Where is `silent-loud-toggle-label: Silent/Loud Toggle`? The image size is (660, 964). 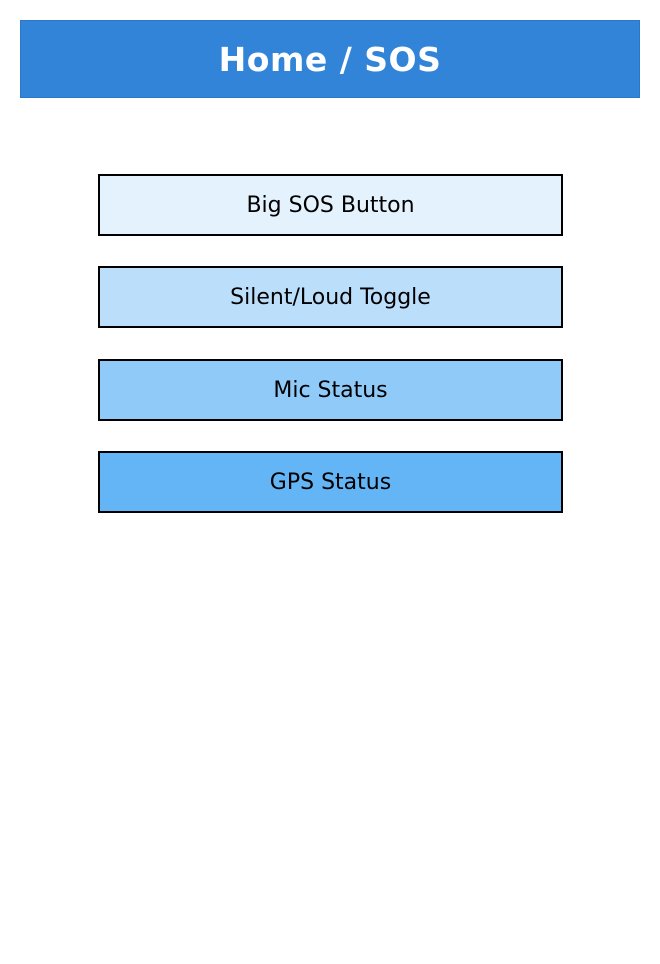 silent-loud-toggle-label: Silent/Loud Toggle is located at coordinates (330, 297).